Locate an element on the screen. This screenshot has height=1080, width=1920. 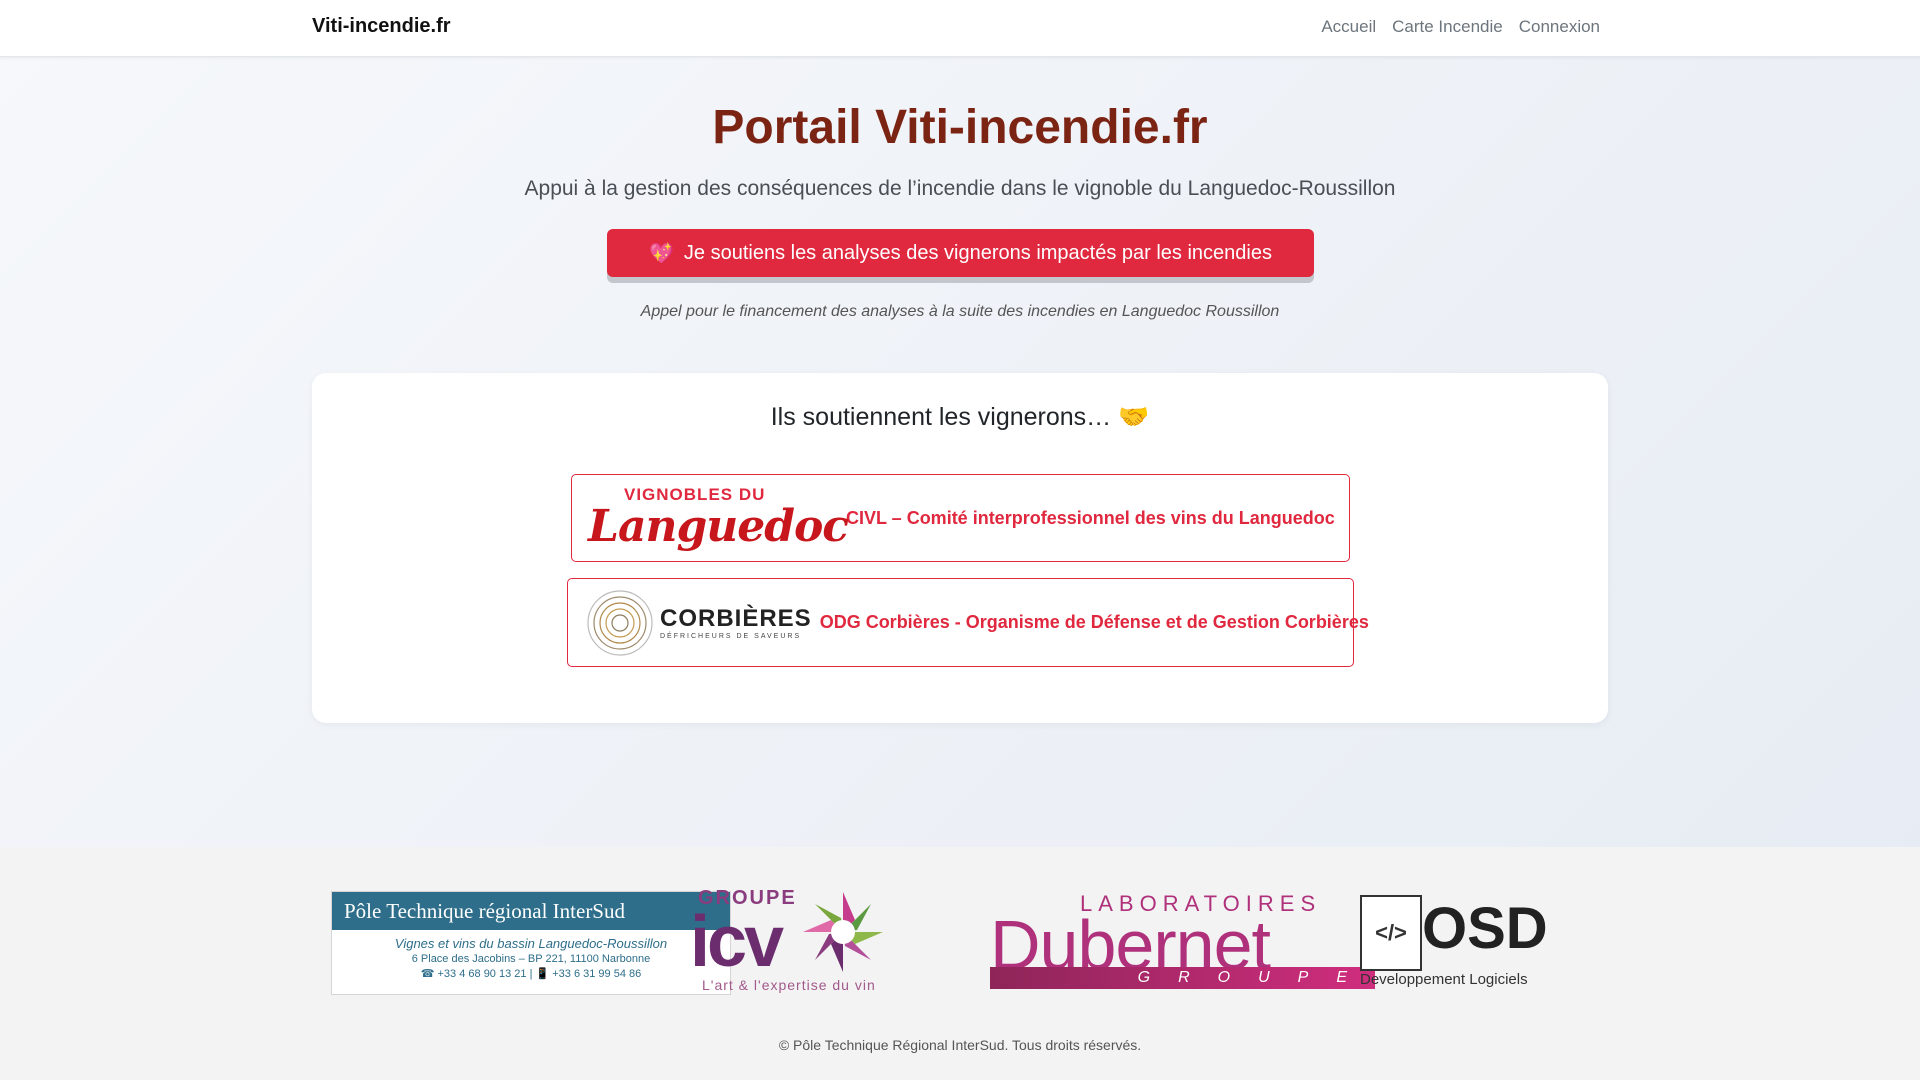
osd-name: OSD is located at coordinates (1485, 928).